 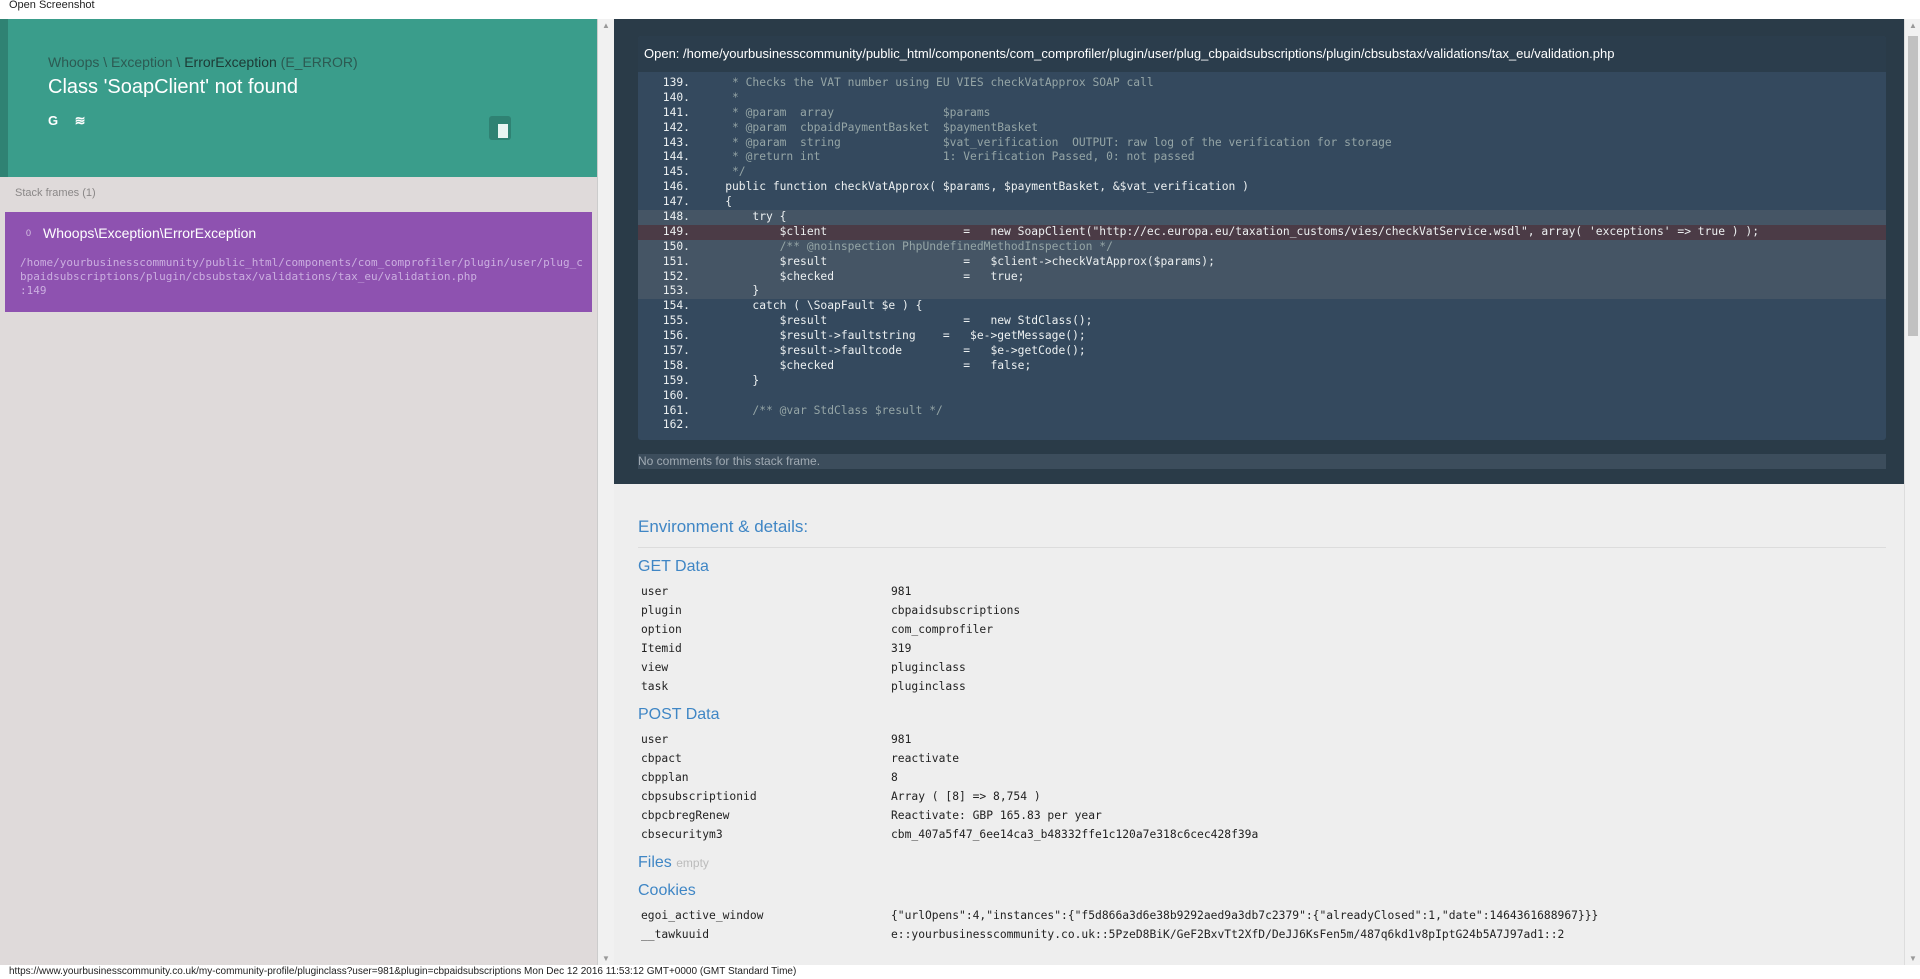 I want to click on data-key: plugin, so click(x=661, y=610).